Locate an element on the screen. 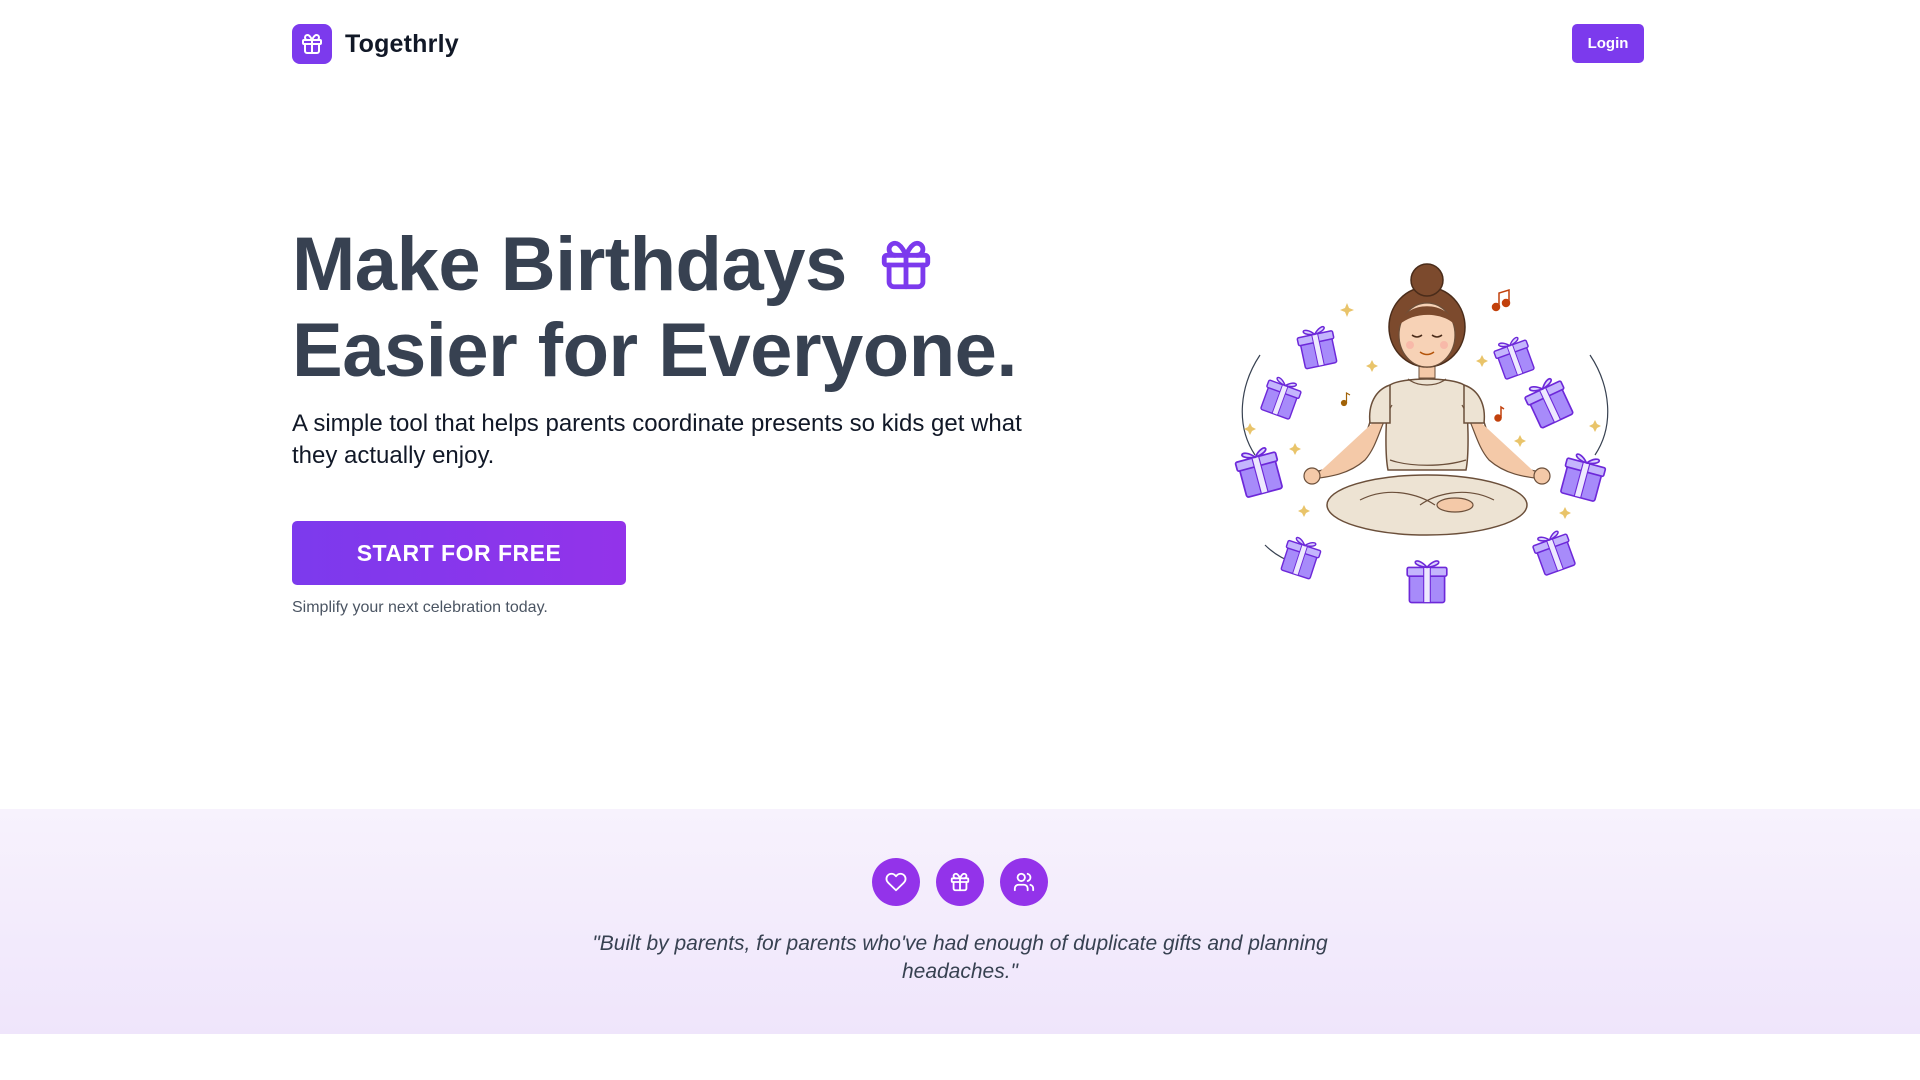 This screenshot has width=1920, height=1080. login-button: Login is located at coordinates (1608, 43).